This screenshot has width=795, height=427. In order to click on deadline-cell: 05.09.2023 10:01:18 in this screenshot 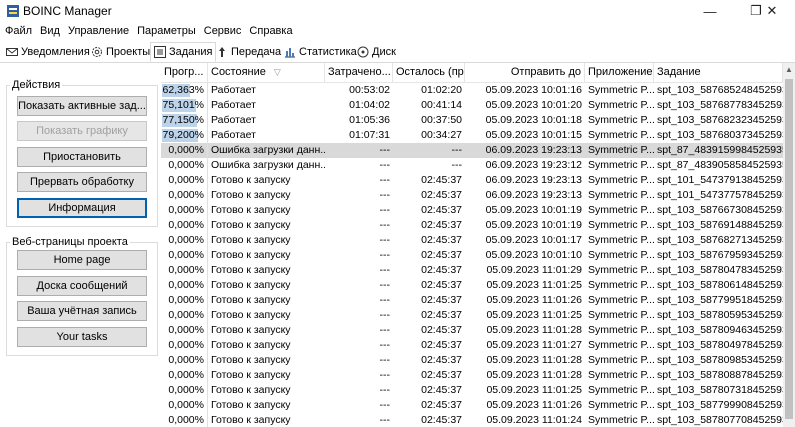, I will do `click(533, 120)`.